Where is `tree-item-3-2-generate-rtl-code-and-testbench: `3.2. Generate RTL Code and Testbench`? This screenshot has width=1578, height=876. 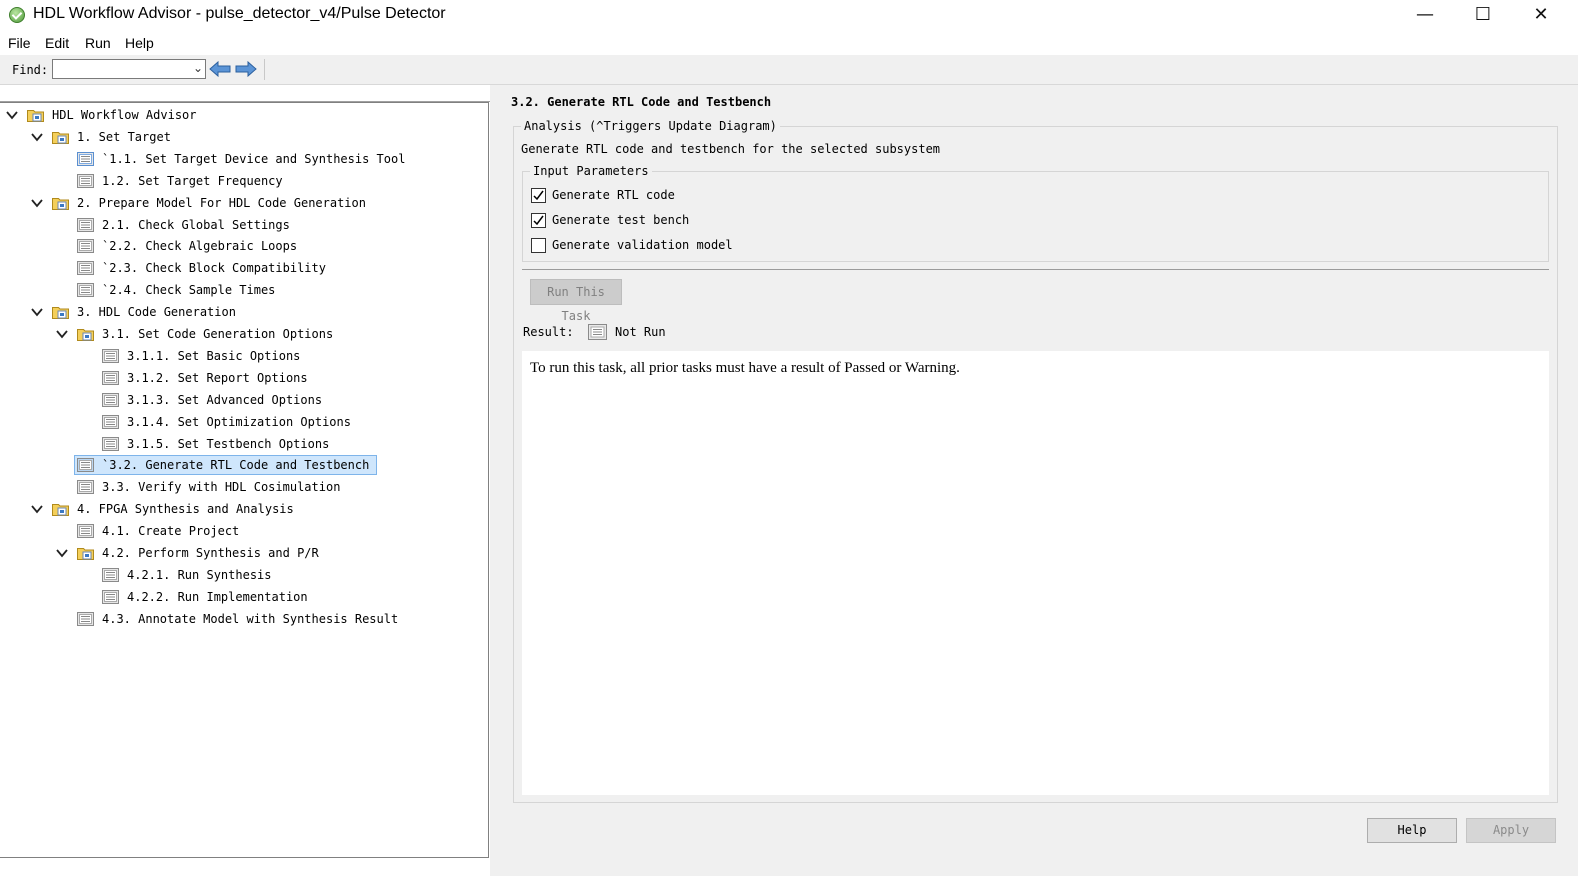
tree-item-3-2-generate-rtl-code-and-testbench: `3.2. Generate RTL Code and Testbench is located at coordinates (243, 465).